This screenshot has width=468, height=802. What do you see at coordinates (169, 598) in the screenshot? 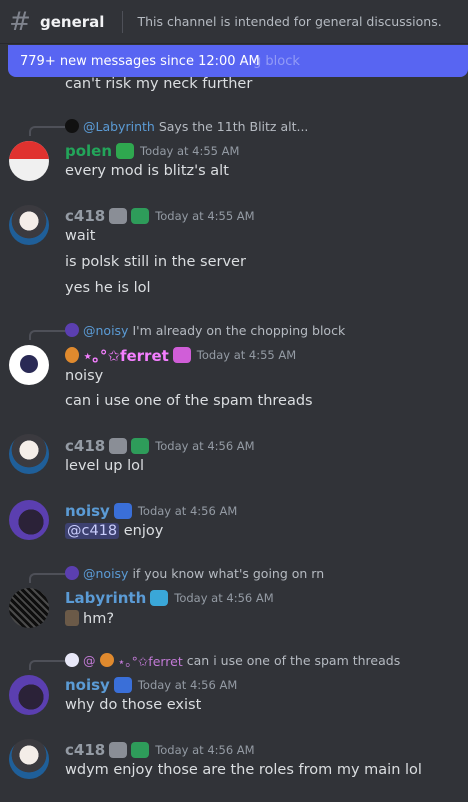
I see `message-header: Labyrinth Today at 4:56 AM` at bounding box center [169, 598].